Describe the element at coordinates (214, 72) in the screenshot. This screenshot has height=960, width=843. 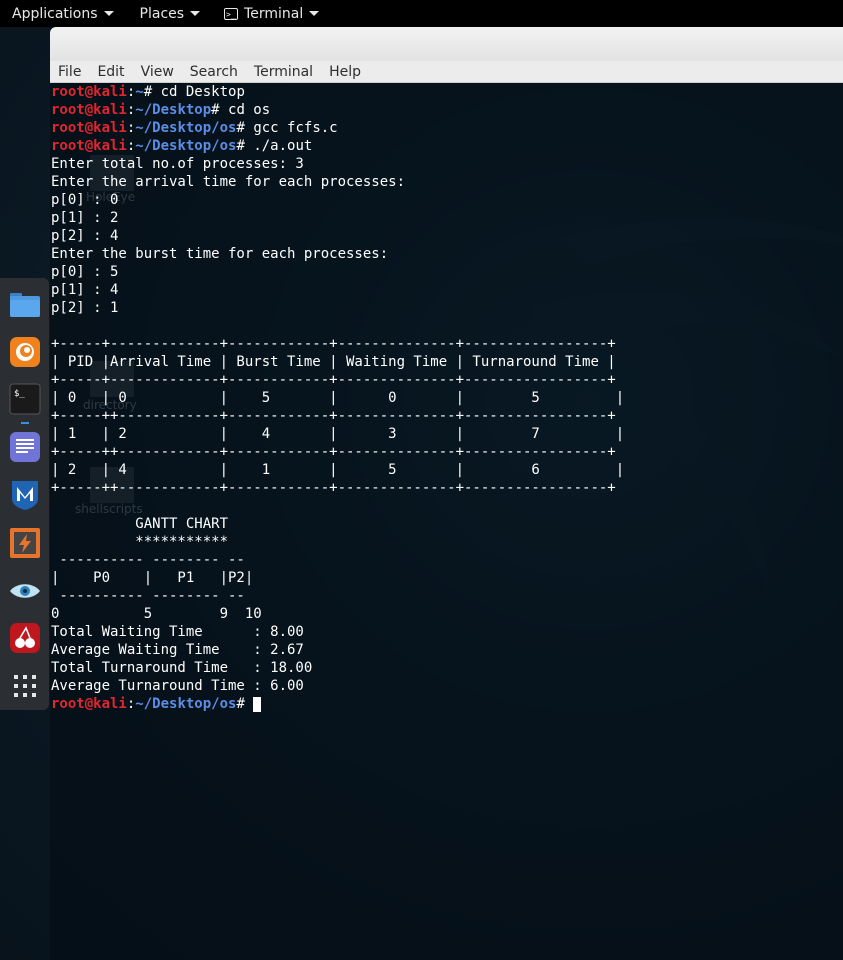
I see `menu-search: Search` at that location.